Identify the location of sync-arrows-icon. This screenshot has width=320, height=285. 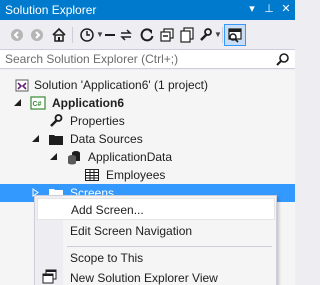
(126, 35).